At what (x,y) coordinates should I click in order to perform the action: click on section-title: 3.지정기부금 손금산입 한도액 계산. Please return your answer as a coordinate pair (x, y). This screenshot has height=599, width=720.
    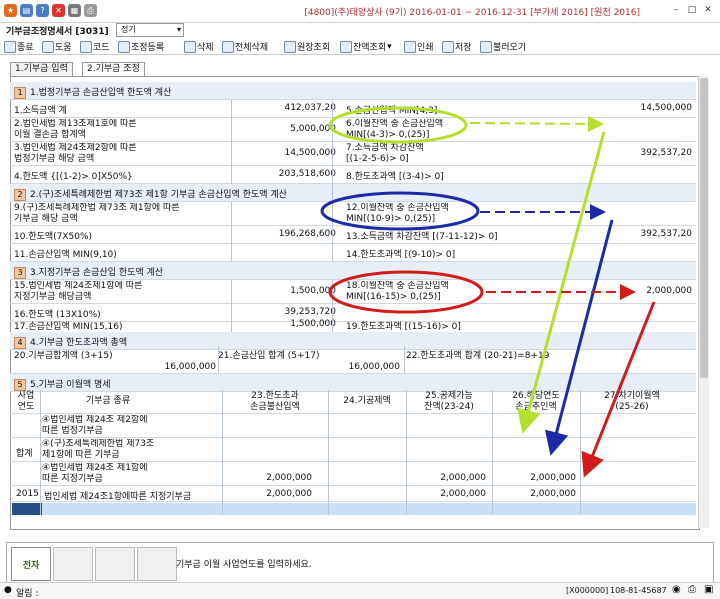
    Looking at the image, I should click on (97, 273).